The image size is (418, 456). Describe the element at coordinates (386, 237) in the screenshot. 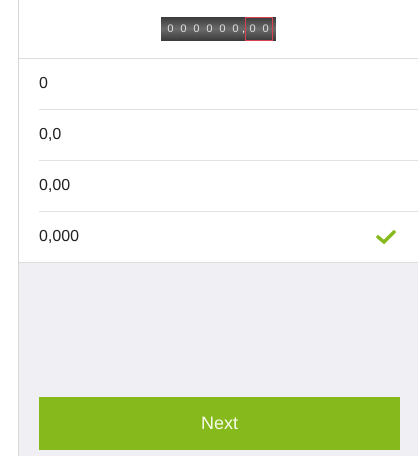

I see `checkmark-icon` at that location.